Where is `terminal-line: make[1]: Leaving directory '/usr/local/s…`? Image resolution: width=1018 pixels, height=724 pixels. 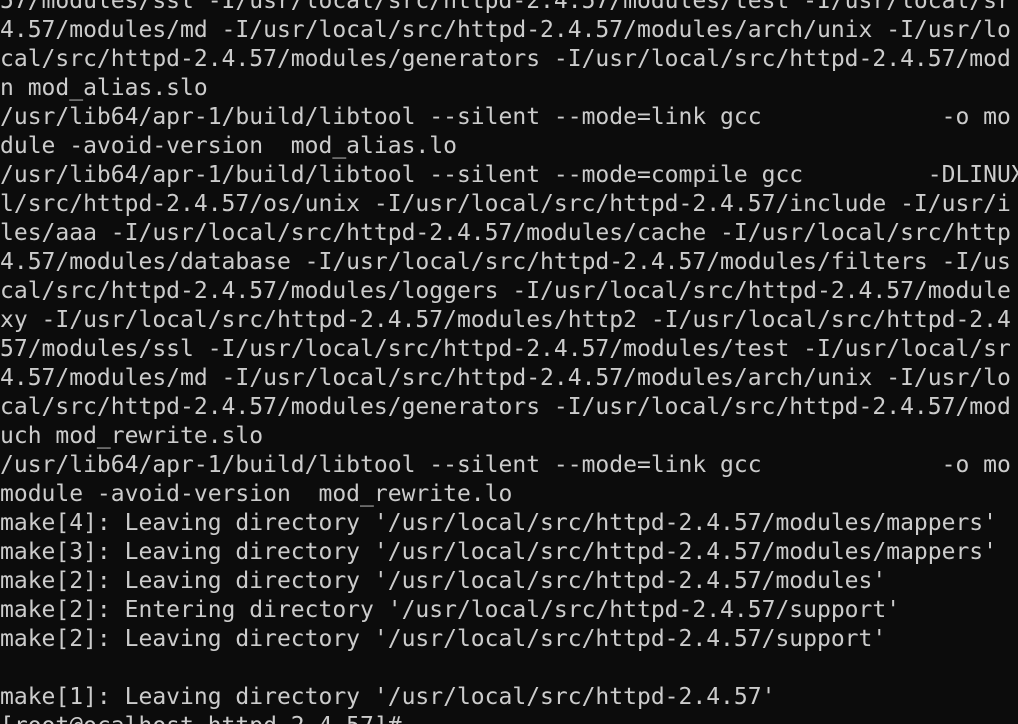
terminal-line: make[1]: Leaving directory '/usr/local/s… is located at coordinates (388, 697).